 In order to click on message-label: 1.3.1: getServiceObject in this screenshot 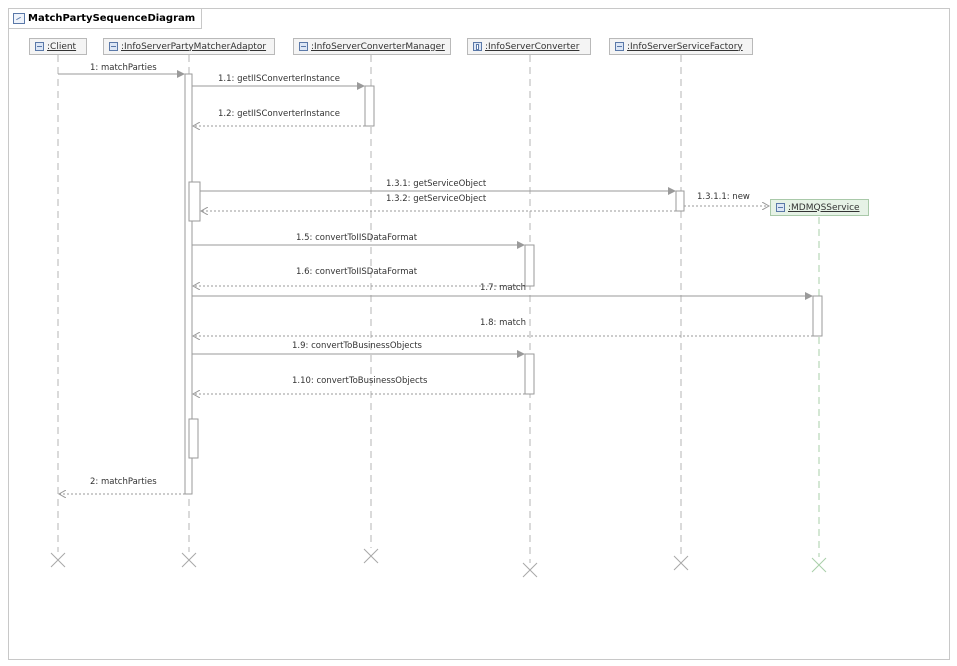, I will do `click(436, 184)`.